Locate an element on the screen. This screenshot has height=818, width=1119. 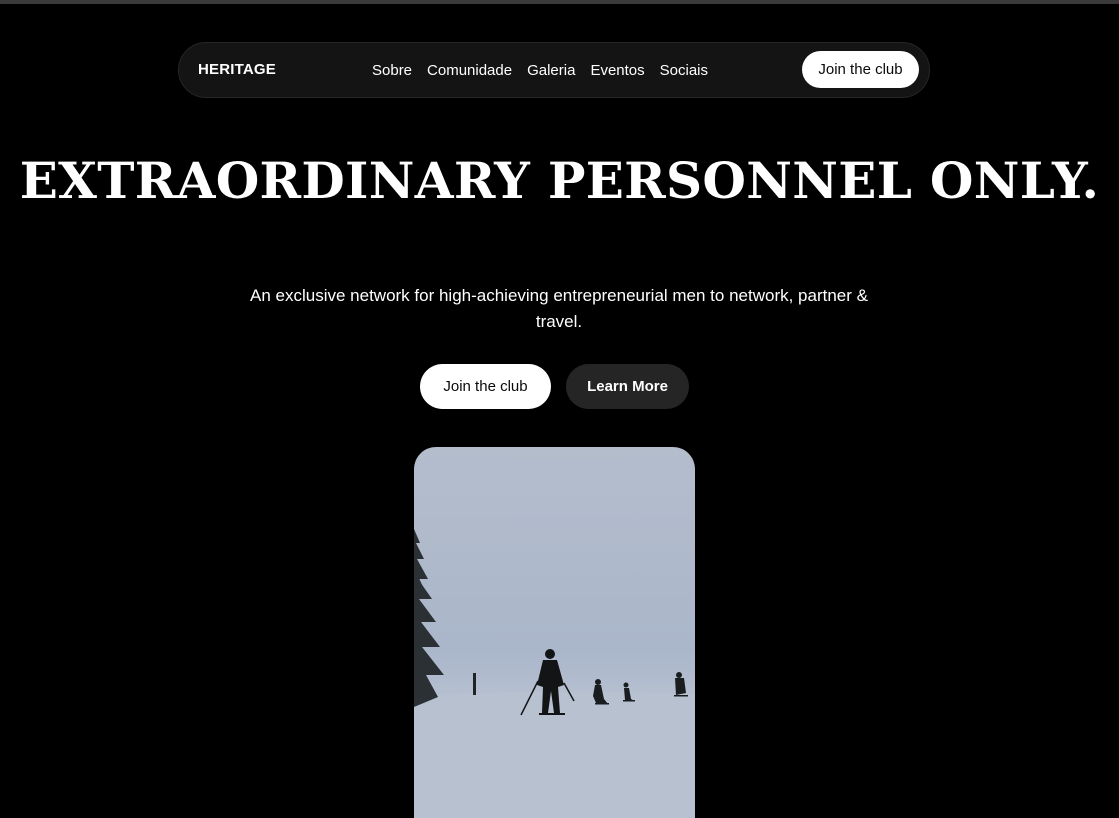
hero-video-card is located at coordinates (554, 632).